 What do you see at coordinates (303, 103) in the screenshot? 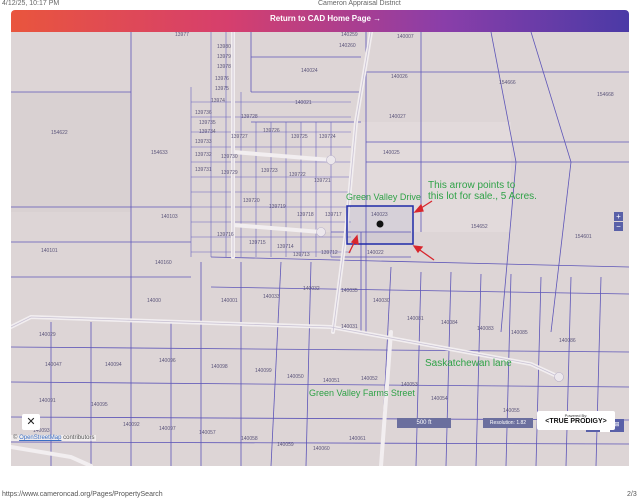
I see `parcel-label: 140021` at bounding box center [303, 103].